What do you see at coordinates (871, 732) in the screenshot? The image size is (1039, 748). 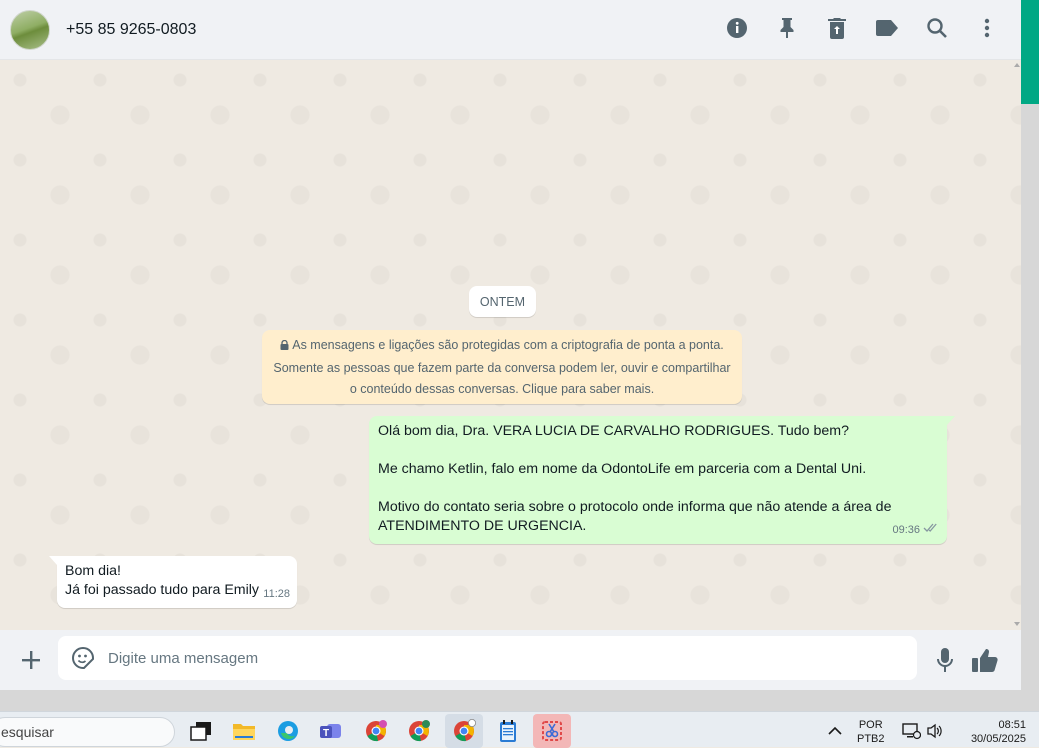 I see `language-indicator: POR PTB2` at bounding box center [871, 732].